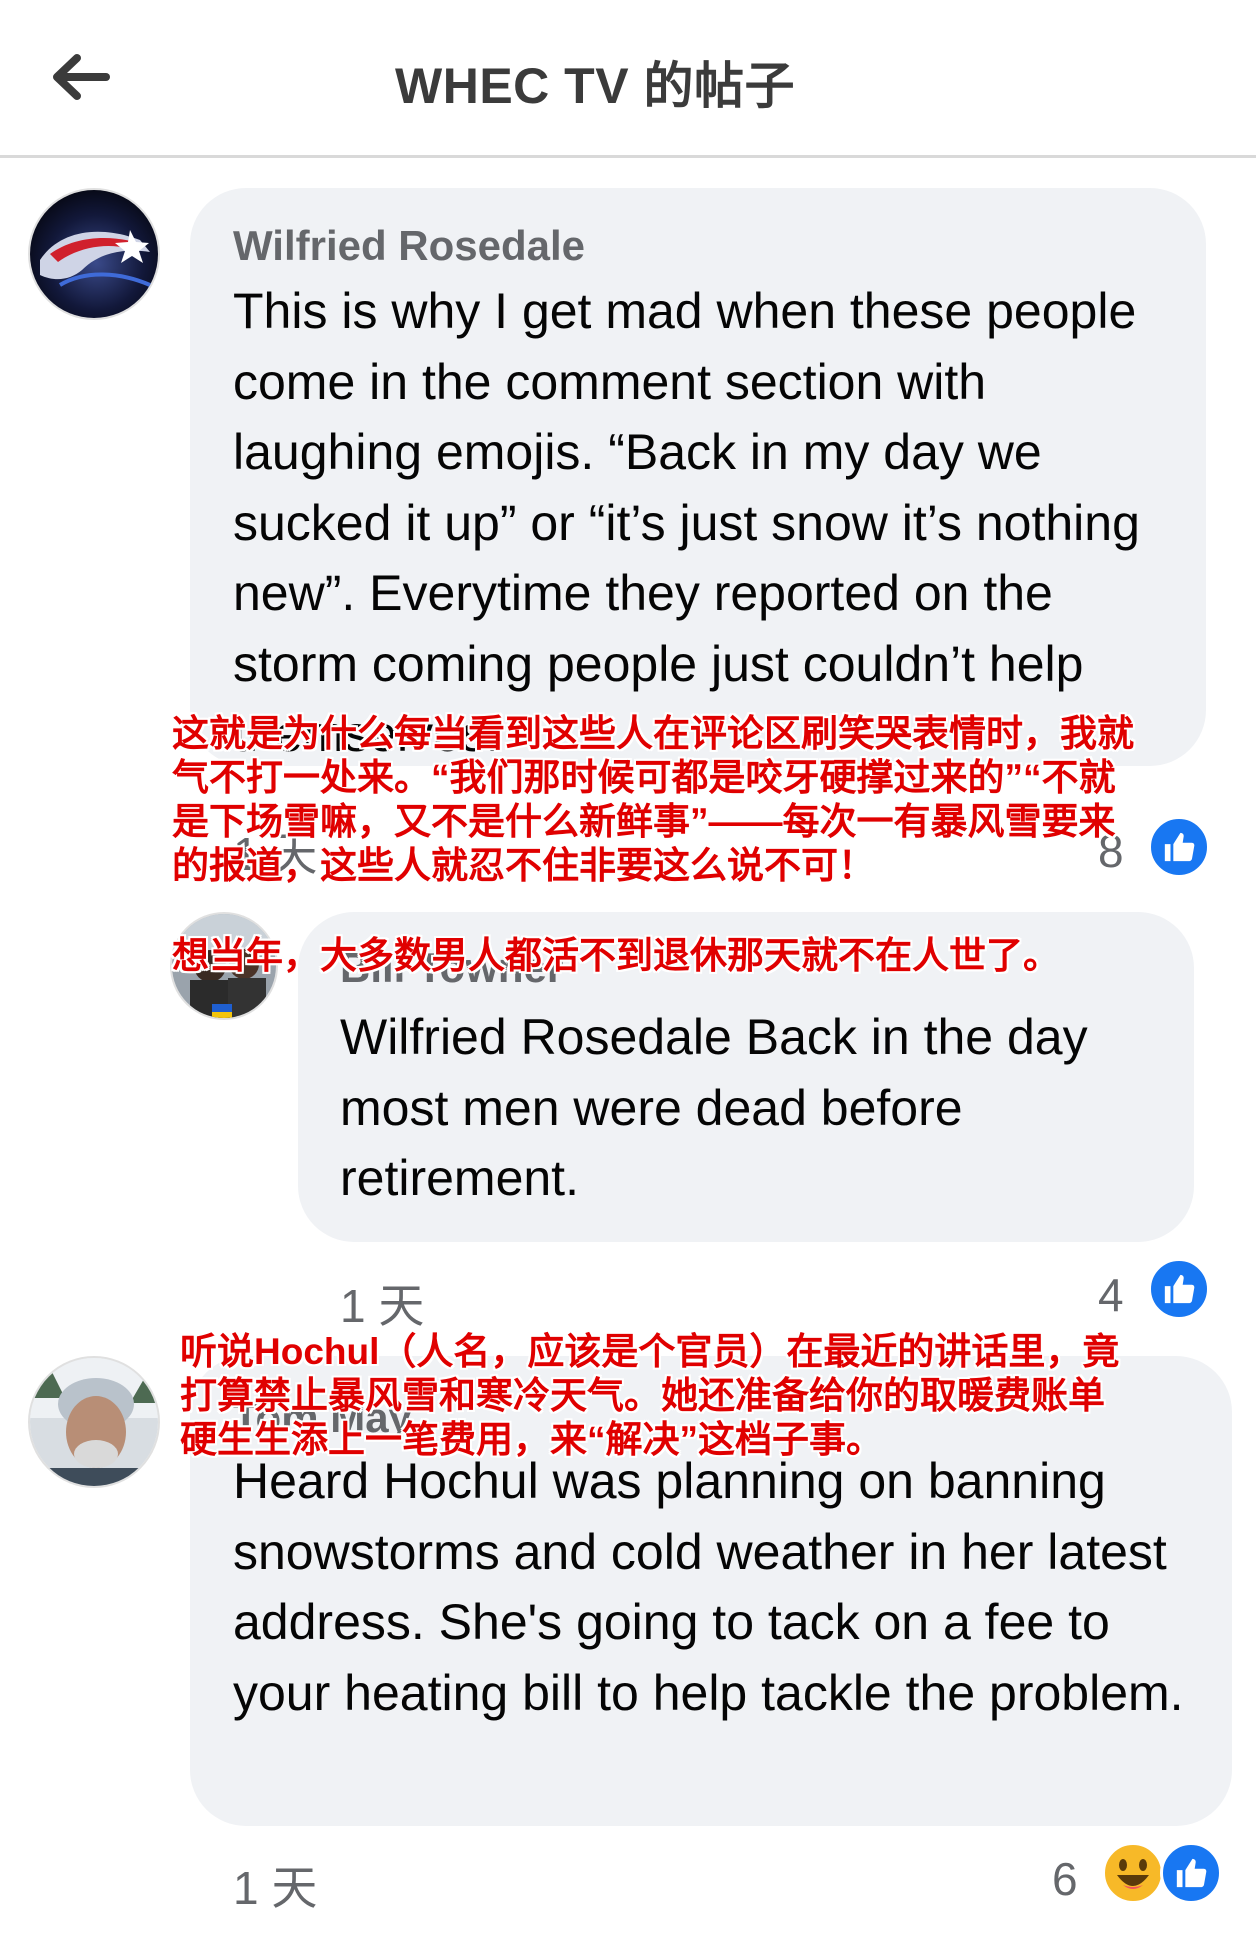 The image size is (1256, 1953). Describe the element at coordinates (616, 955) in the screenshot. I see `translation-overlay: 想当年，大多数男人都活不到退休那天就不在人世了。` at that location.